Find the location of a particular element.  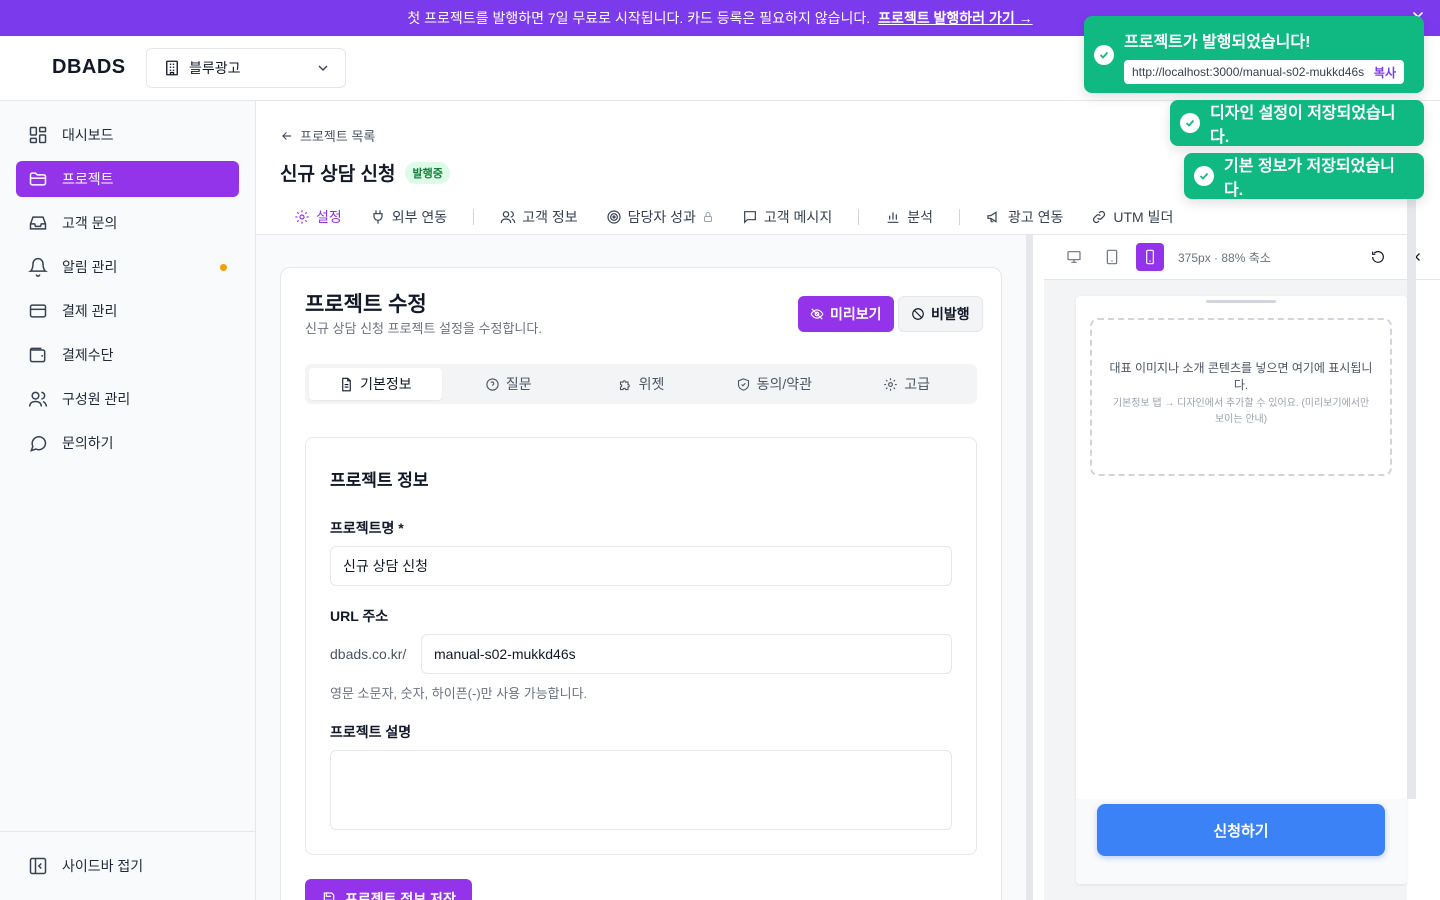

sidebar-item-inquiries: 고객 문의 is located at coordinates (127, 223).